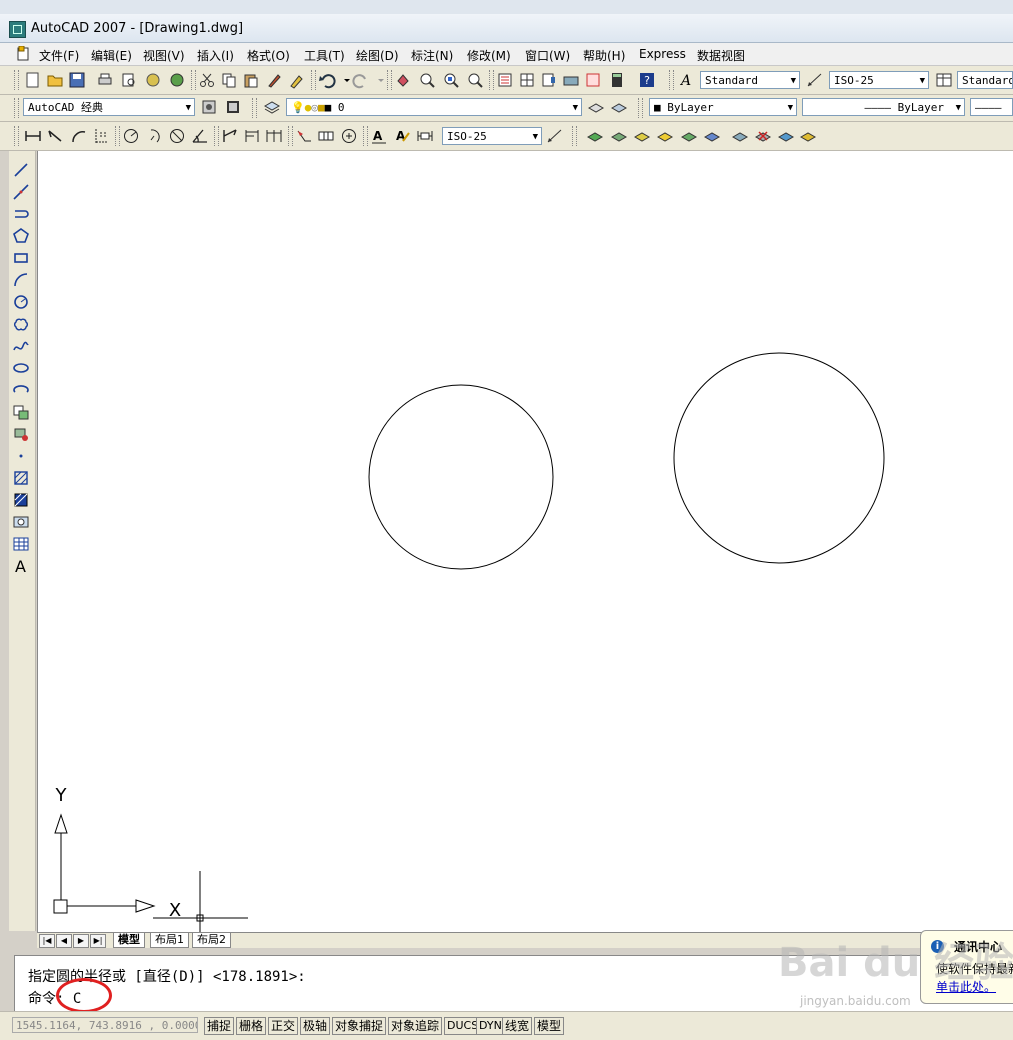 The height and width of the screenshot is (1040, 1013). What do you see at coordinates (21, 456) in the screenshot?
I see `point-icon` at bounding box center [21, 456].